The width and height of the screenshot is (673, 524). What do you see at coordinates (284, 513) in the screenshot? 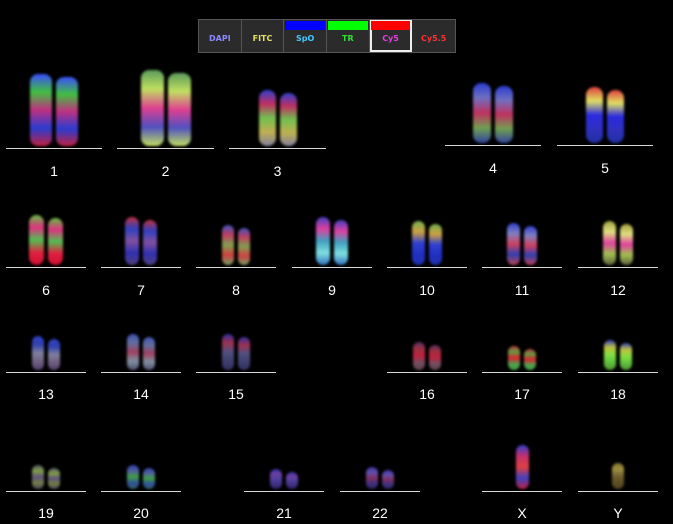
I see `chromosome-label: 21` at bounding box center [284, 513].